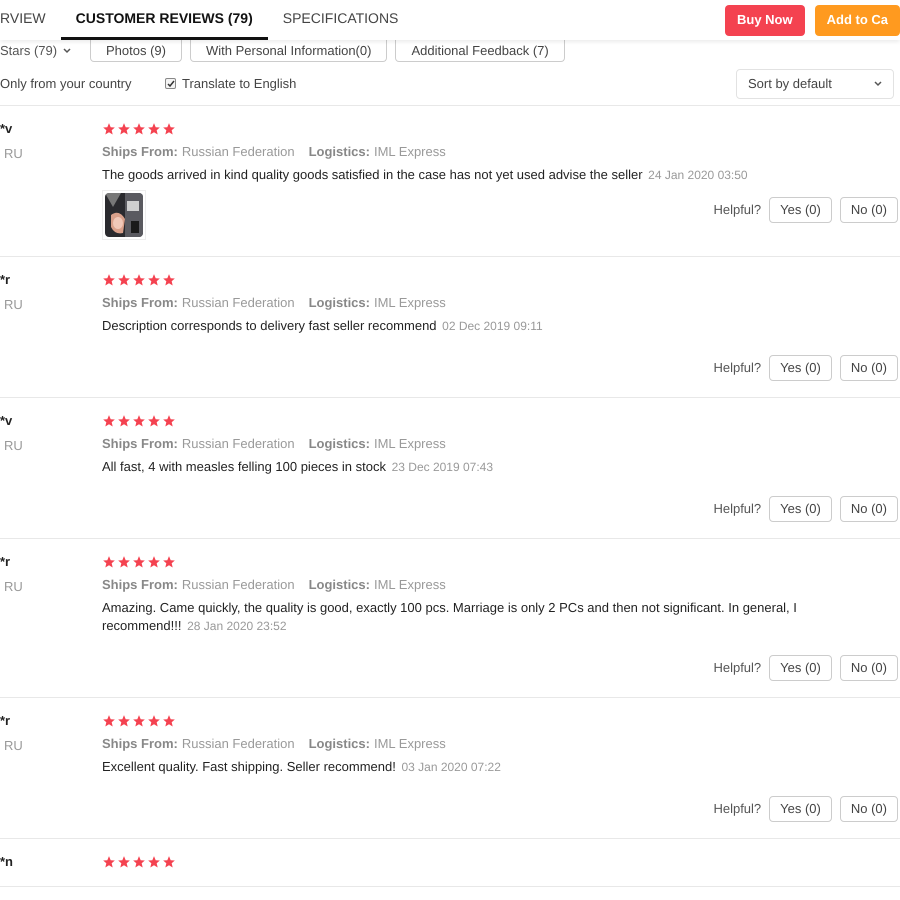  I want to click on review-text: Excellent quality. Fast shipping. Seller recommend! 03 Jan 2020 07:22, so click(302, 767).